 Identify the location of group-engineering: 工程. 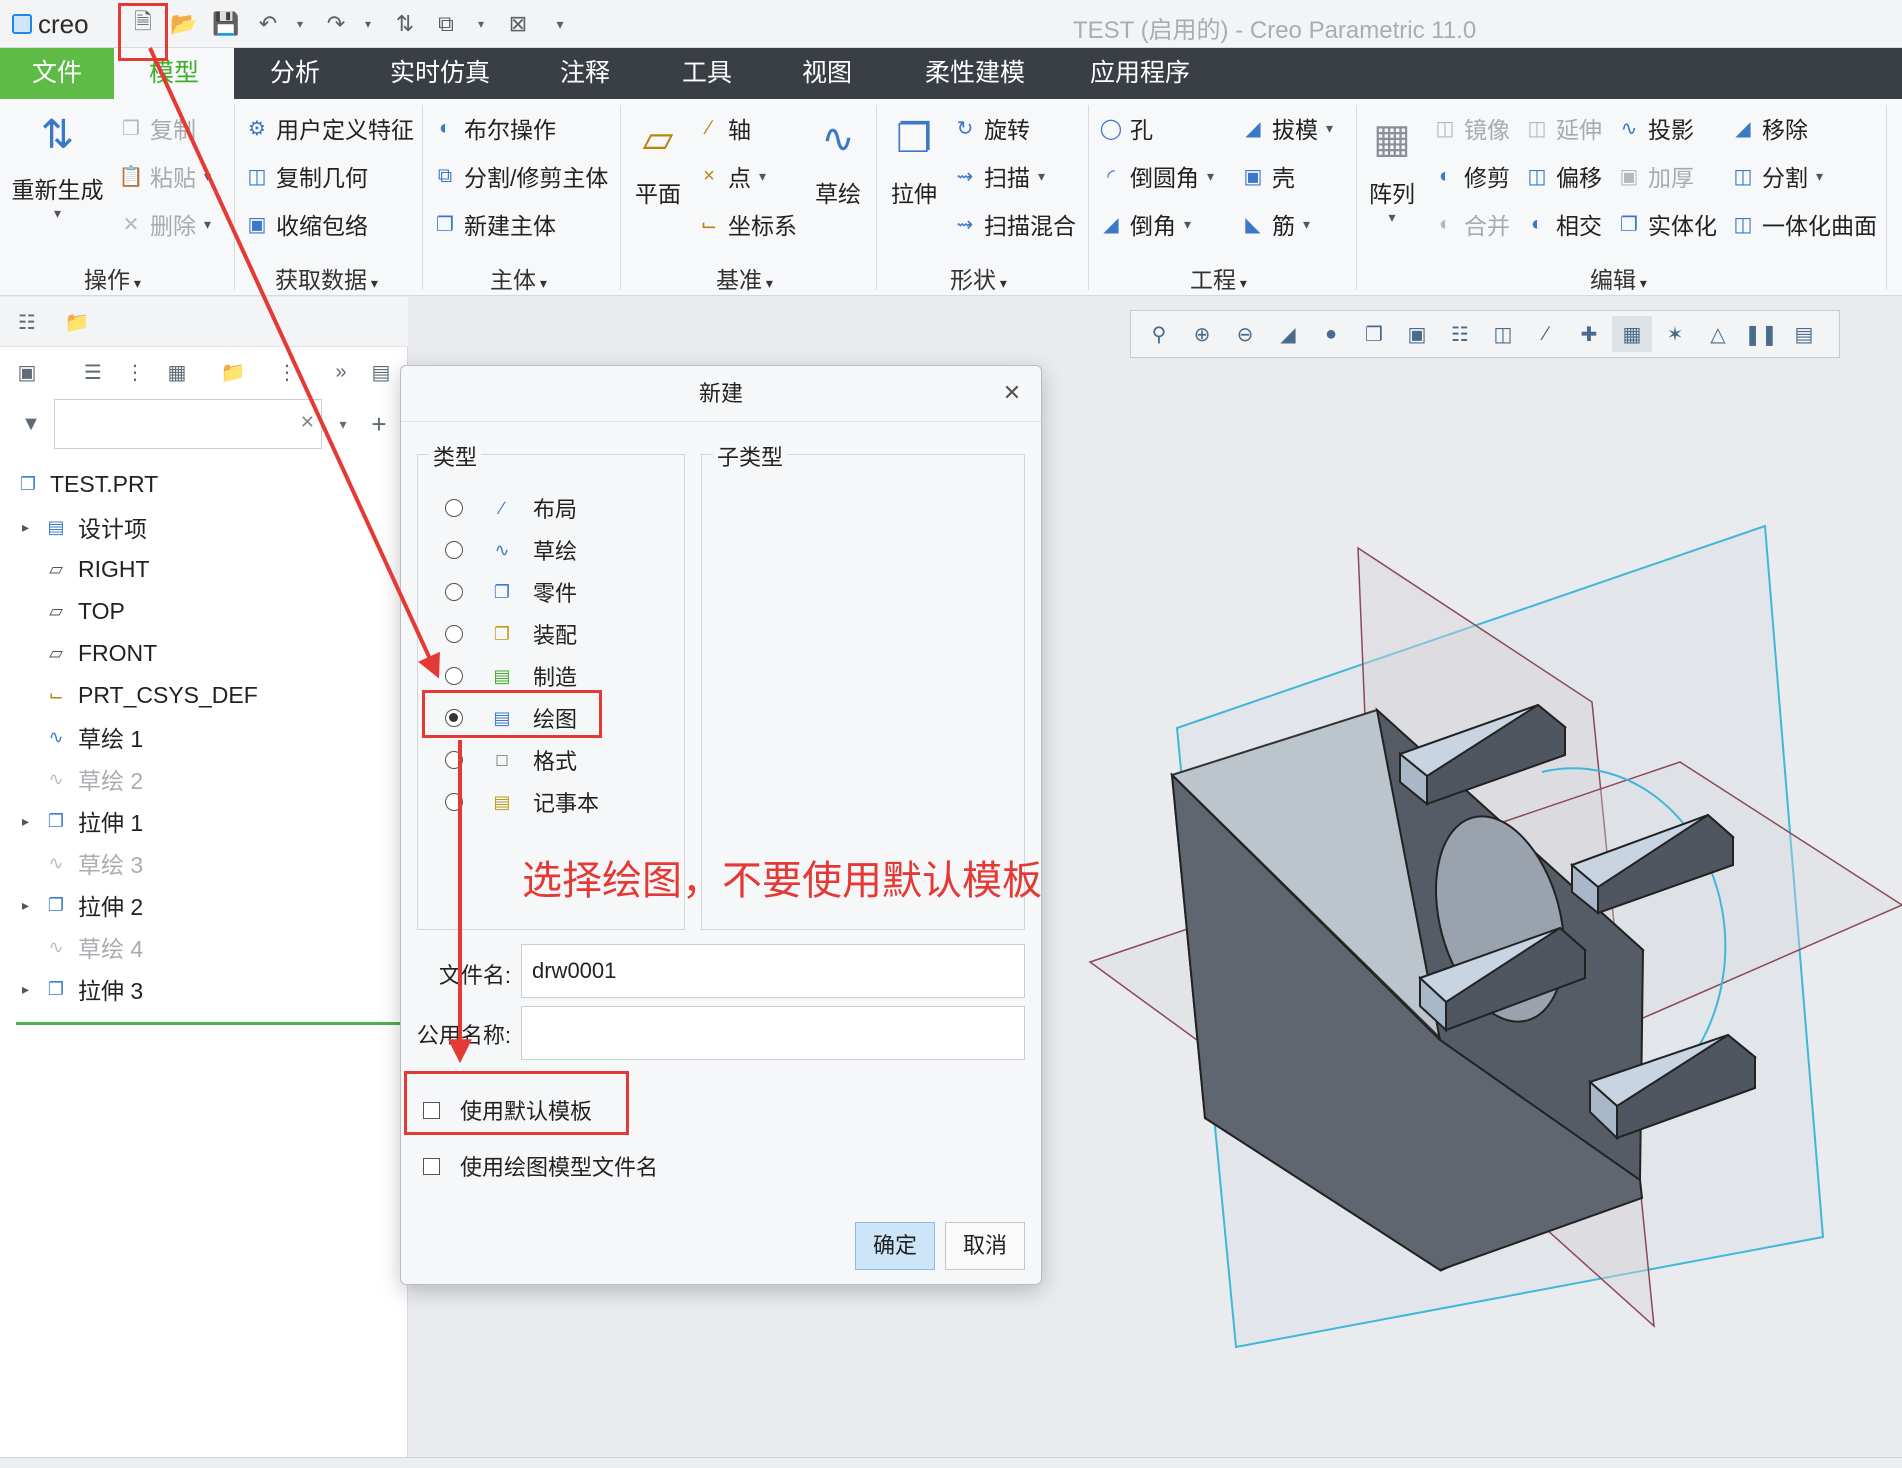
(1218, 278).